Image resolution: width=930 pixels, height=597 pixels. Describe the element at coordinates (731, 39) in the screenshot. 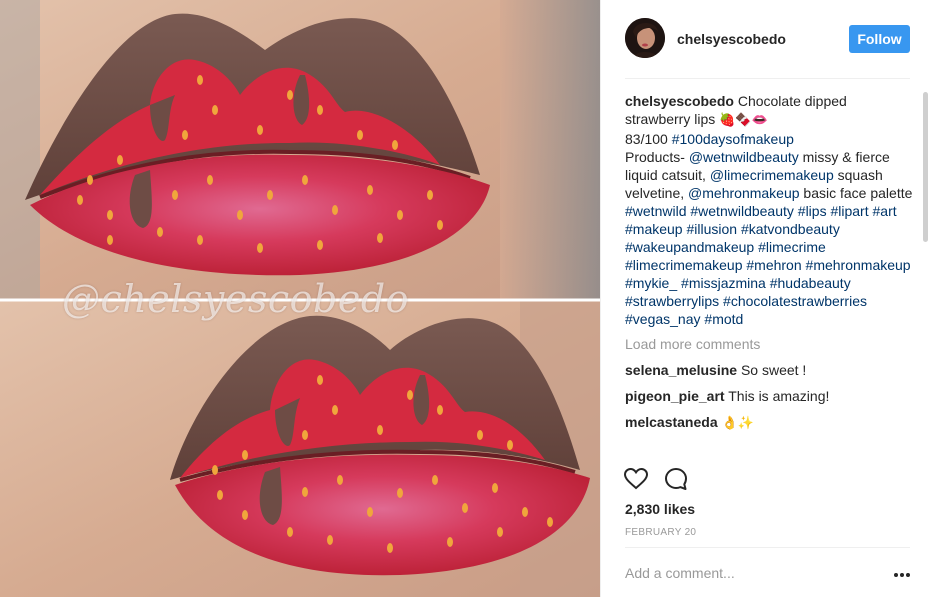

I see `header-username: chelsyescobedo` at that location.